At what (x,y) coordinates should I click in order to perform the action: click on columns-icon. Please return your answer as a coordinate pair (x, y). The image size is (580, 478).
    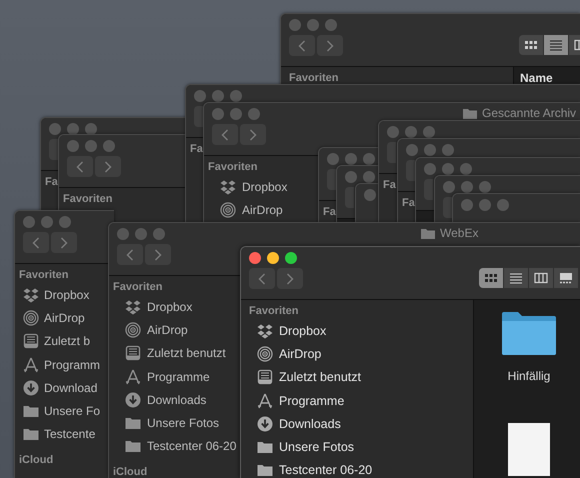
    Looking at the image, I should click on (541, 278).